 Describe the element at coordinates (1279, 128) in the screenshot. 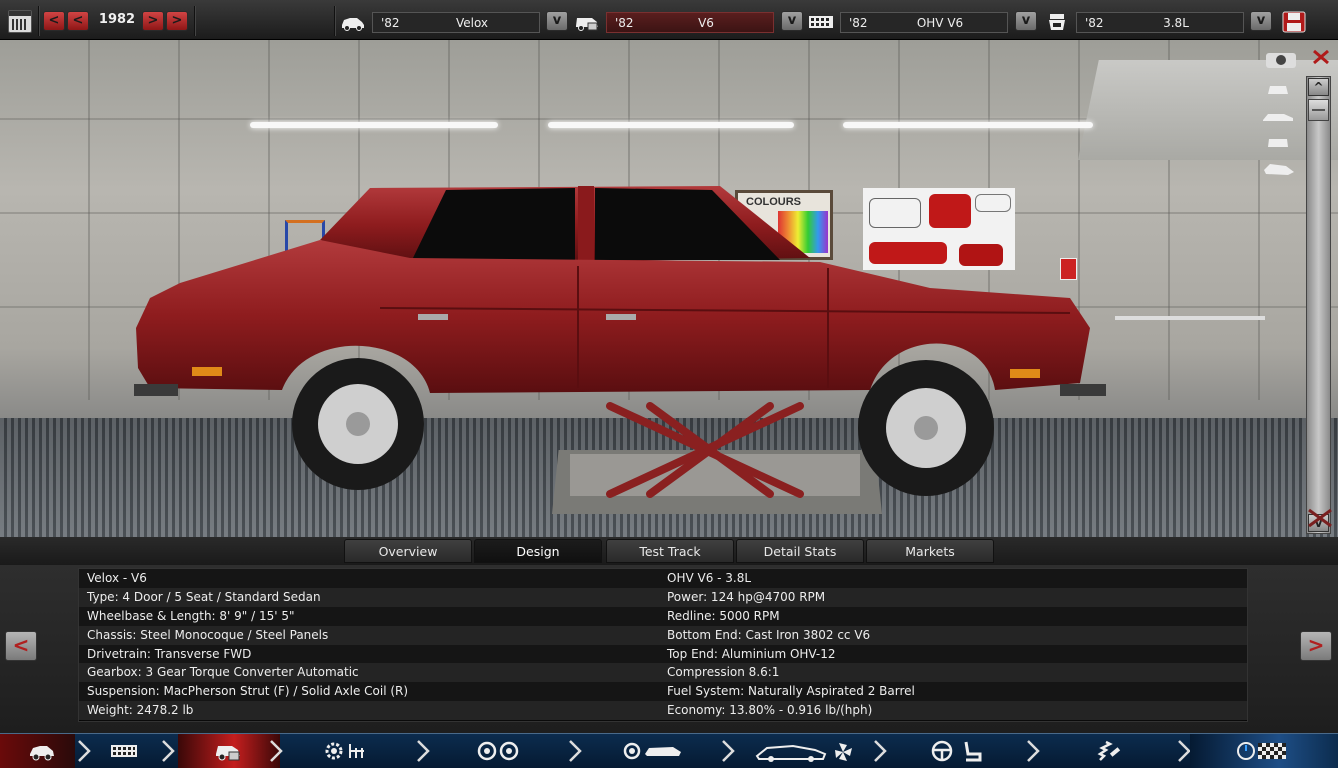

I see `view-presets` at that location.